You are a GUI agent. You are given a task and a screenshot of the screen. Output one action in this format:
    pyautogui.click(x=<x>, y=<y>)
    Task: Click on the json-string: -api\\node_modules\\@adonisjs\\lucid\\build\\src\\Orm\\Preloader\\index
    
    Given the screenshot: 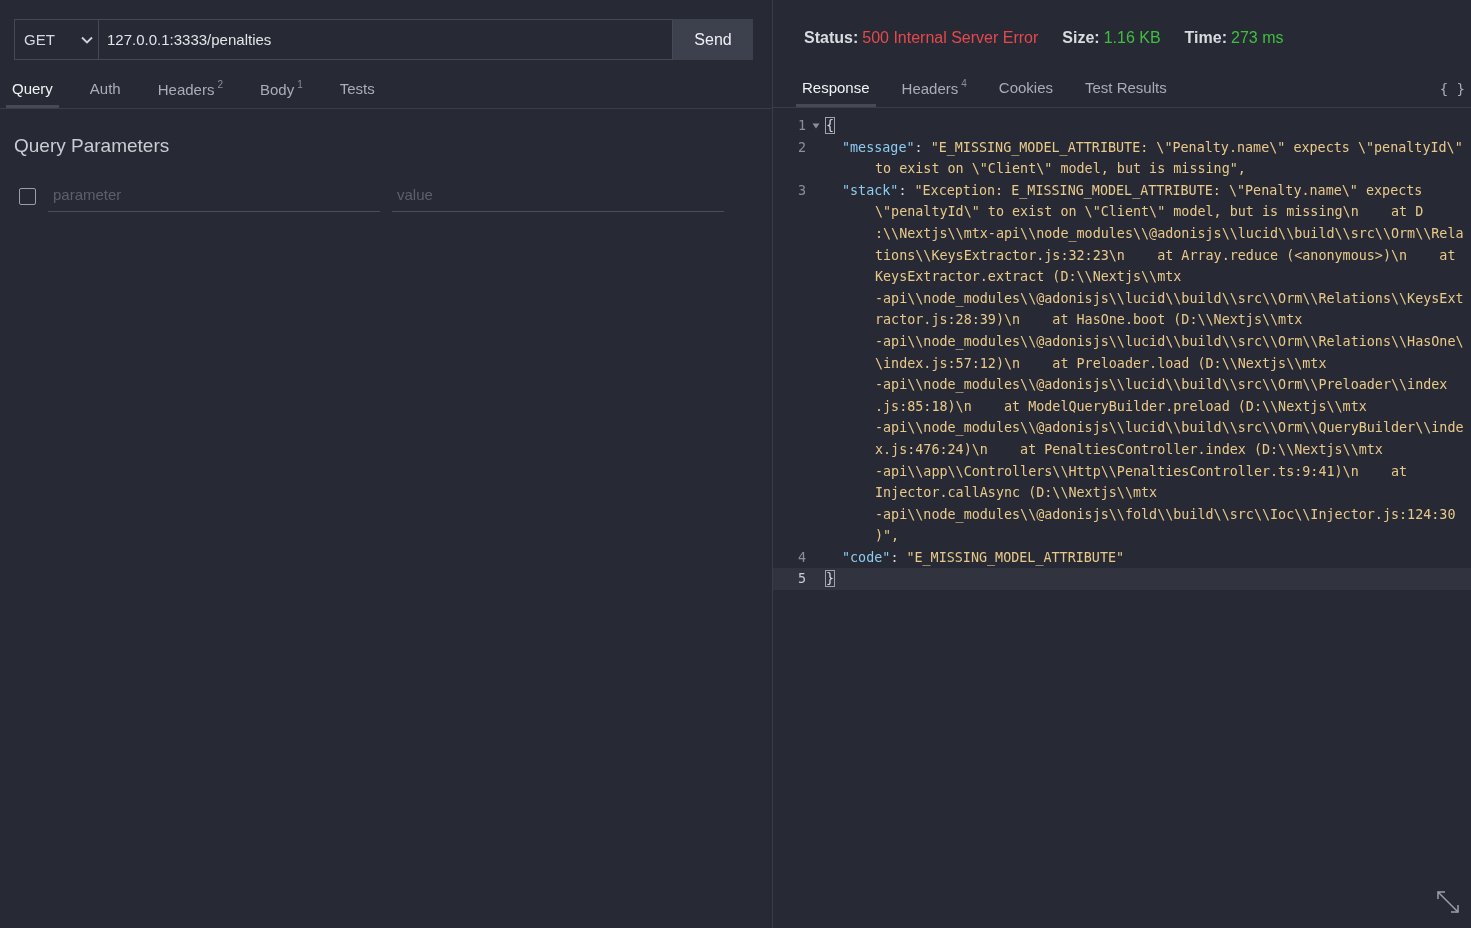 What is the action you would take?
    pyautogui.click(x=1161, y=385)
    